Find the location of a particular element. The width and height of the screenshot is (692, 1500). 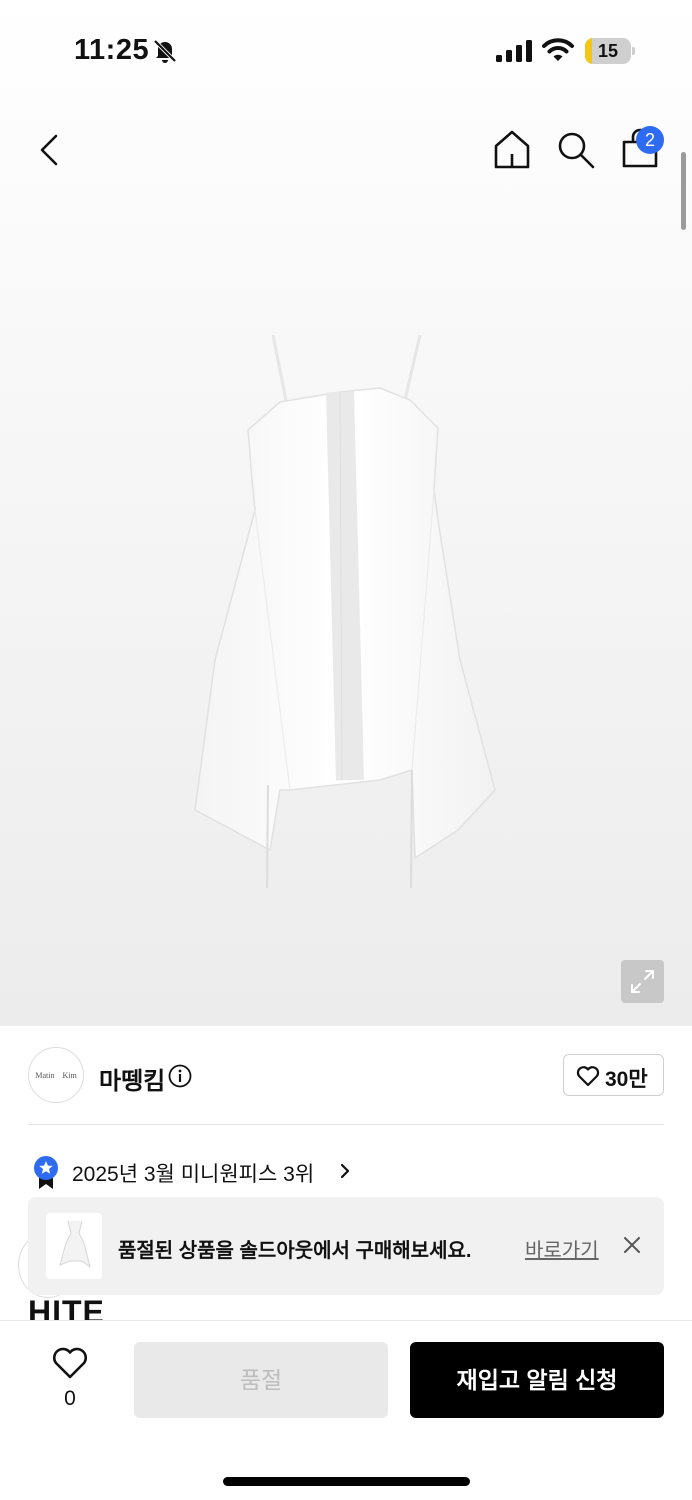

soldout-button: 품절 is located at coordinates (261, 1380).